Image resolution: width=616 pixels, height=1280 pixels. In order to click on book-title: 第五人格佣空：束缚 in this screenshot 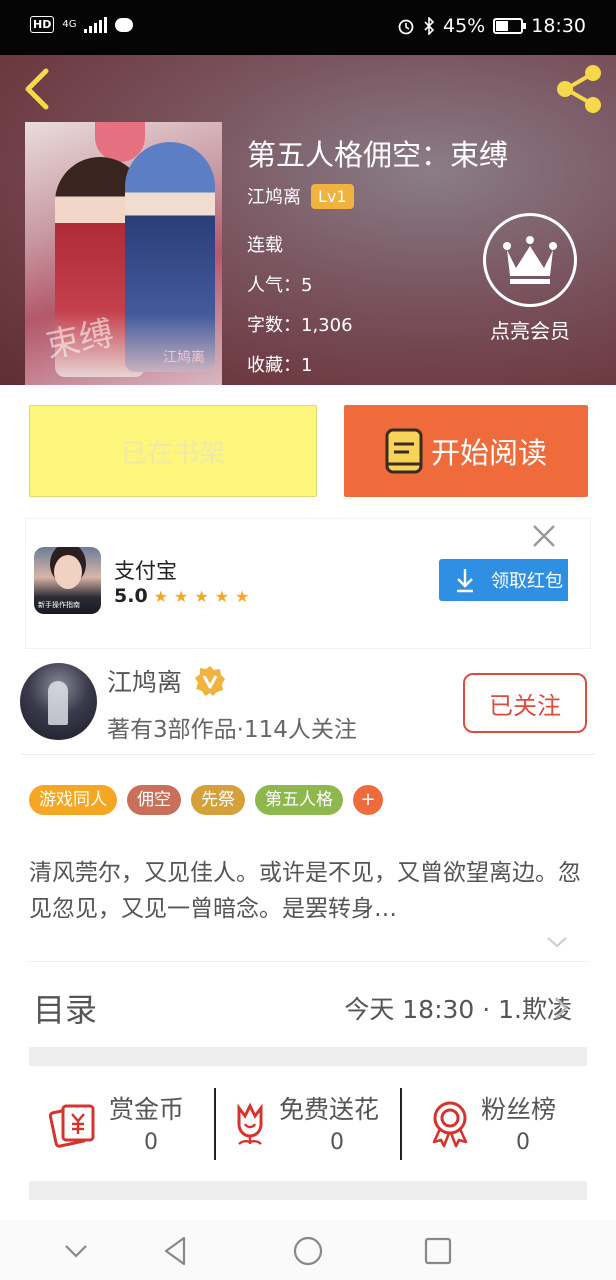, I will do `click(378, 155)`.